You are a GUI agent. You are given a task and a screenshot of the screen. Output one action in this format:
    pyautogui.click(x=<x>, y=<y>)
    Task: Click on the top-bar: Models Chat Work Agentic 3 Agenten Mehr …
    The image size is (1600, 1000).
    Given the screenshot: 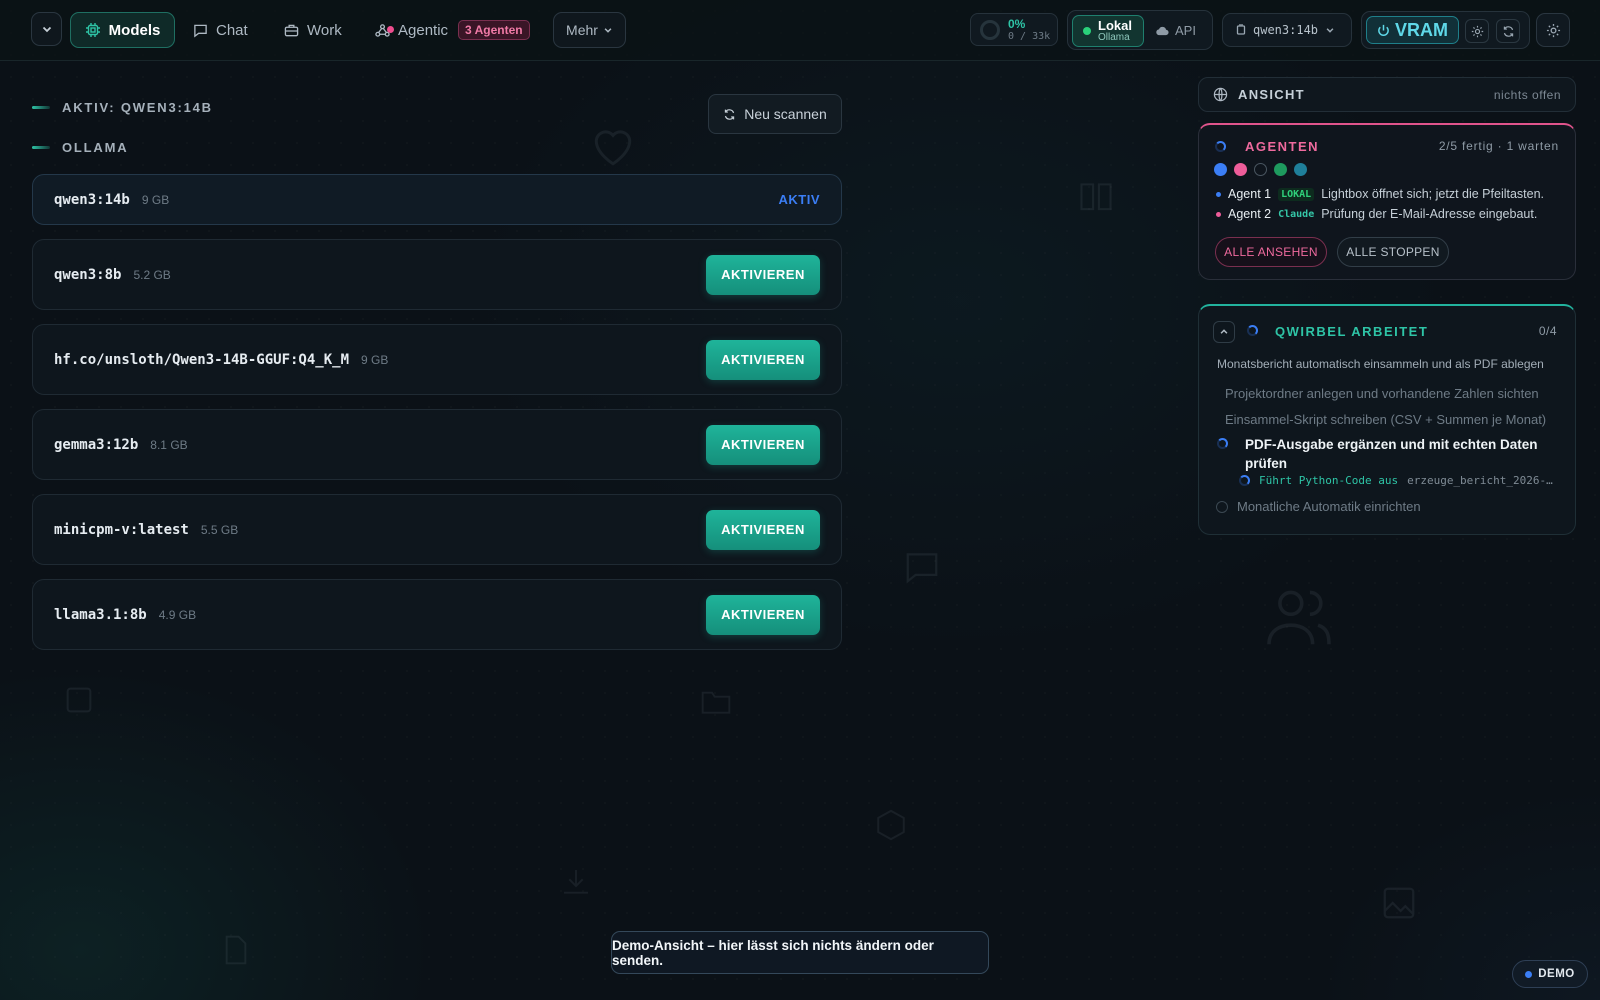 What is the action you would take?
    pyautogui.click(x=800, y=30)
    